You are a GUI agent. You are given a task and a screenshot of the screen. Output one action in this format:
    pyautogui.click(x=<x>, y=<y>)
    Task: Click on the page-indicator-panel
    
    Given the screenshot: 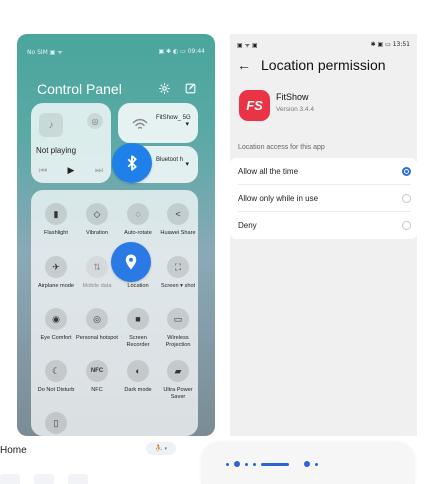 What is the action you would take?
    pyautogui.click(x=308, y=463)
    